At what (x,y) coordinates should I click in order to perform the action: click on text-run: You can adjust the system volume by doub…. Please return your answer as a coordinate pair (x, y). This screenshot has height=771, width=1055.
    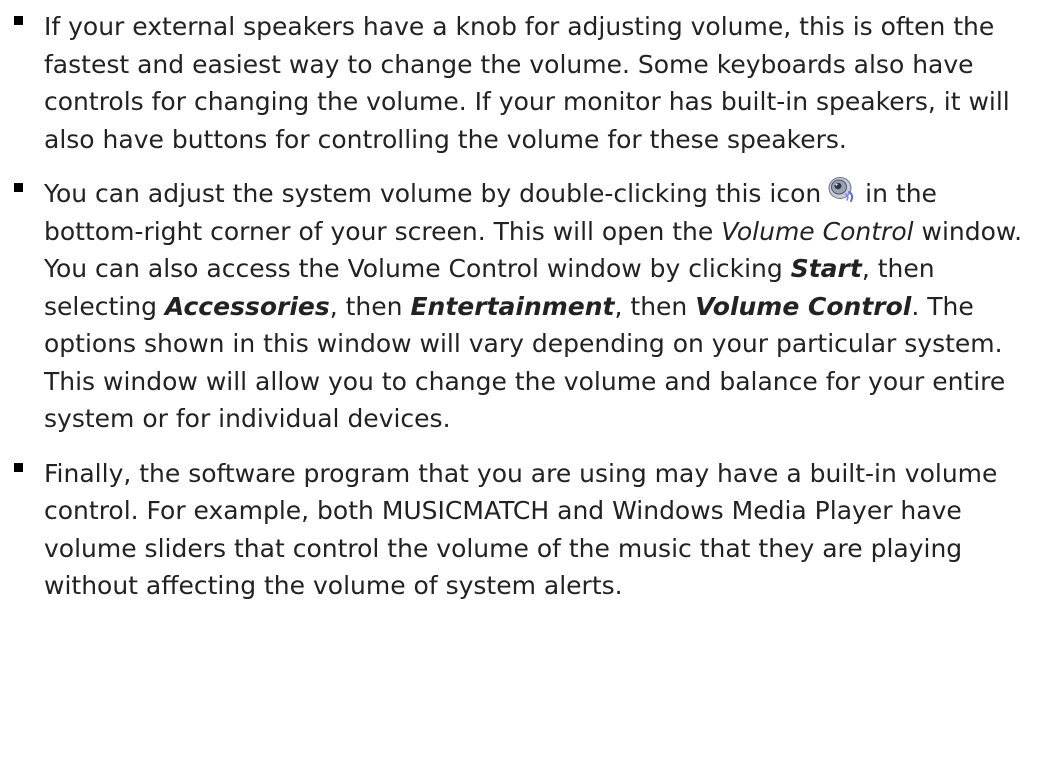
    Looking at the image, I should click on (433, 193).